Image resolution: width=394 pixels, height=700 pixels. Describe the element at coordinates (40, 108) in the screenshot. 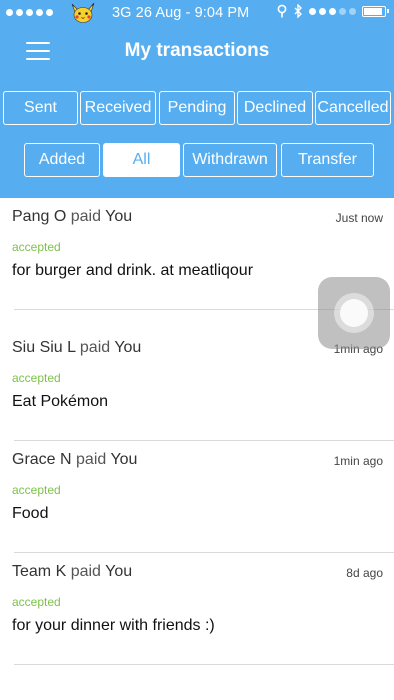

I see `filter-sent: Sent` at that location.